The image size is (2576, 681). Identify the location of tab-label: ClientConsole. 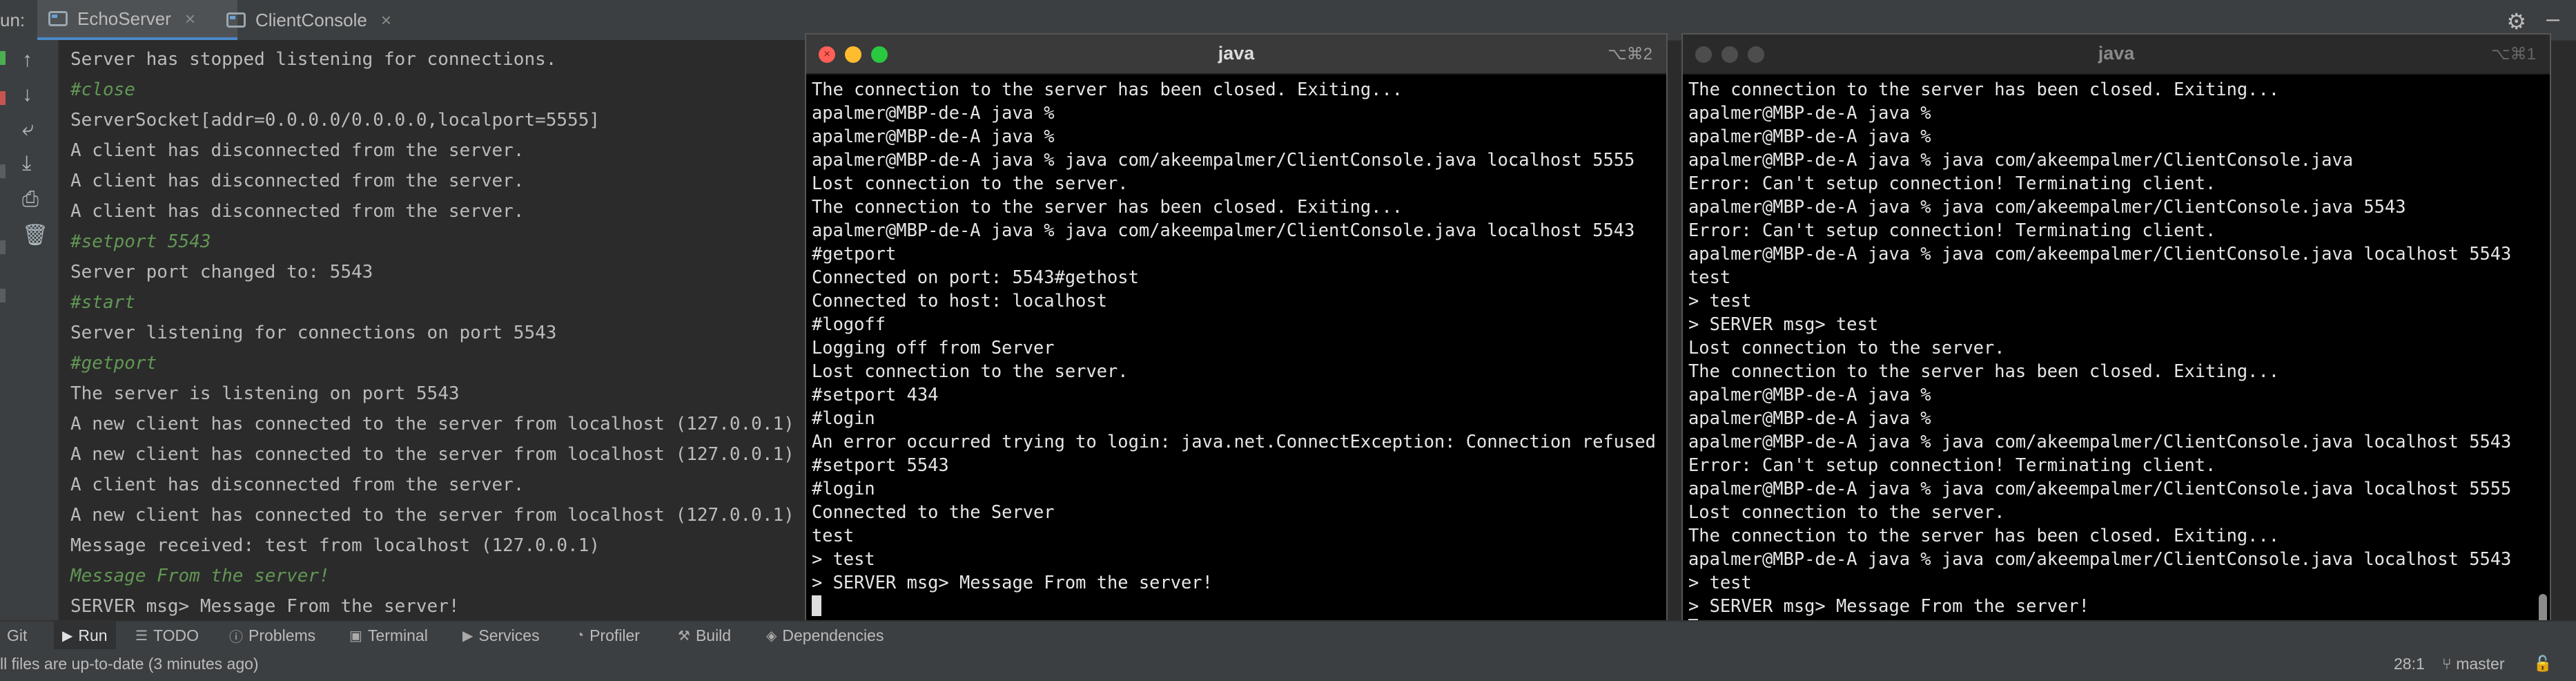
(311, 19).